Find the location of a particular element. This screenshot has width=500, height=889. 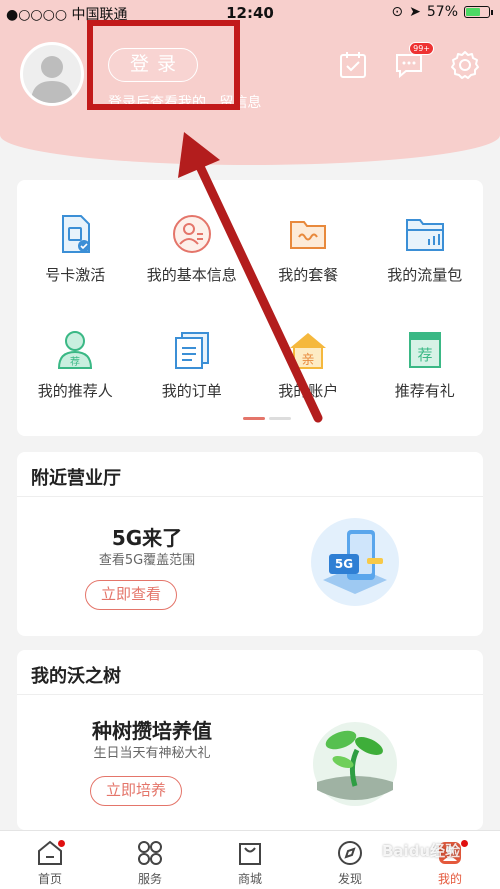

service-sim-activate: 号卡激活 is located at coordinates (75, 248).